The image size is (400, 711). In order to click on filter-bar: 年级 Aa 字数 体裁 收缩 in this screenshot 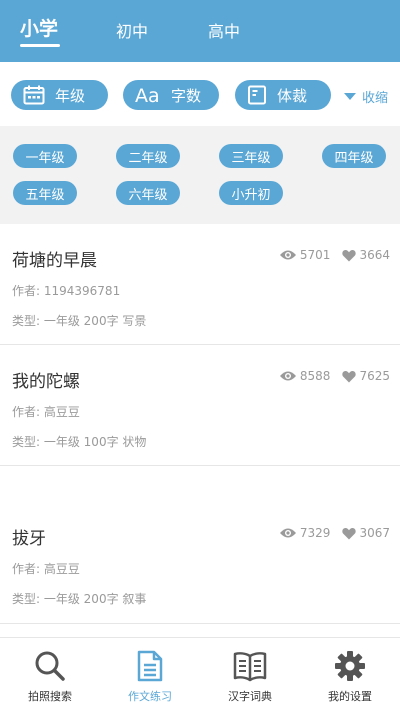, I will do `click(200, 94)`.